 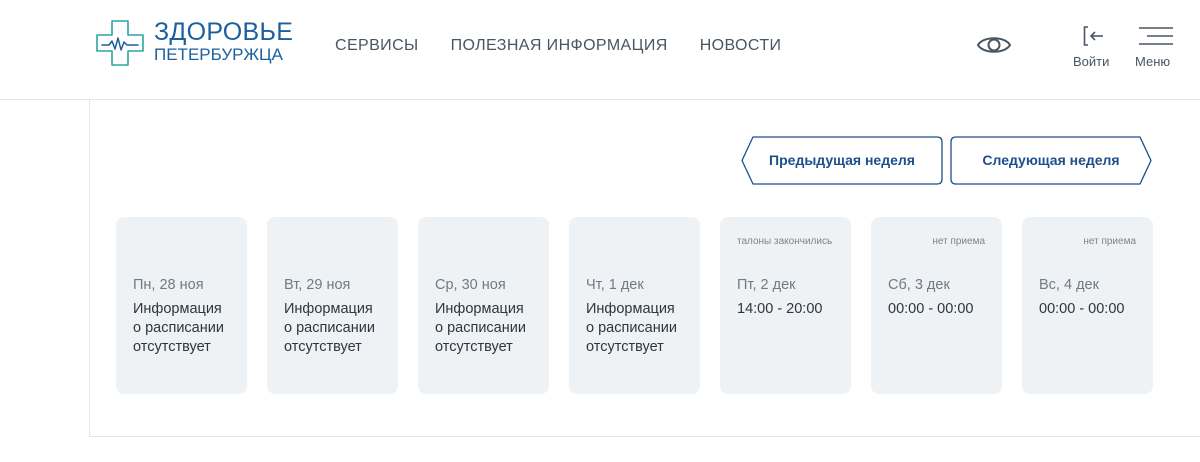 What do you see at coordinates (741, 46) in the screenshot?
I see `nav-item-news: НОВОСТИ` at bounding box center [741, 46].